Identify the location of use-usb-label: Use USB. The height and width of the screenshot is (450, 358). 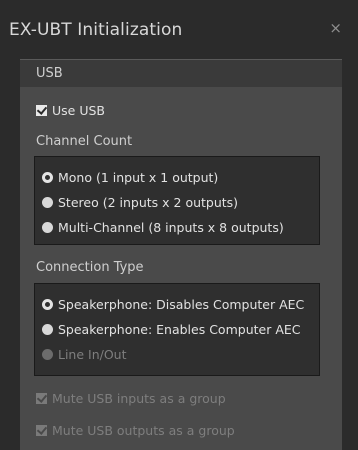
(78, 110).